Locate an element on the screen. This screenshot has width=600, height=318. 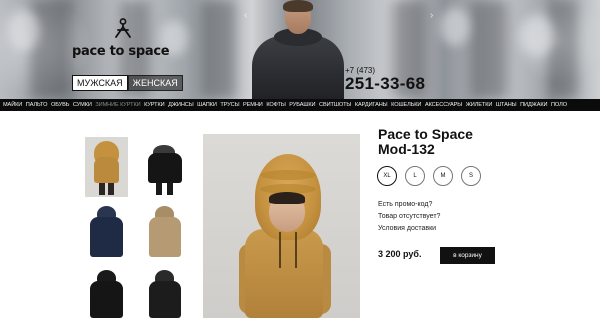
hanger-icon is located at coordinates (123, 28).